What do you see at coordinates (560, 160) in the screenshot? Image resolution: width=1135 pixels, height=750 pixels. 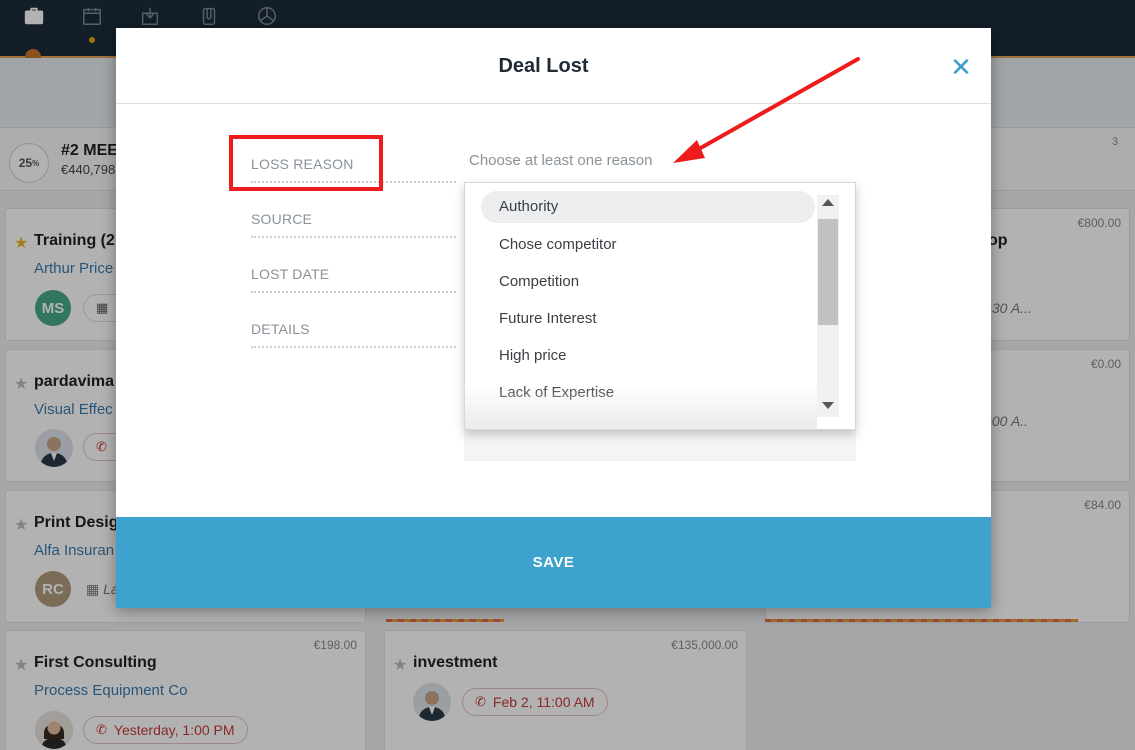 I see `loss-reason-input: Choose at least one reason` at bounding box center [560, 160].